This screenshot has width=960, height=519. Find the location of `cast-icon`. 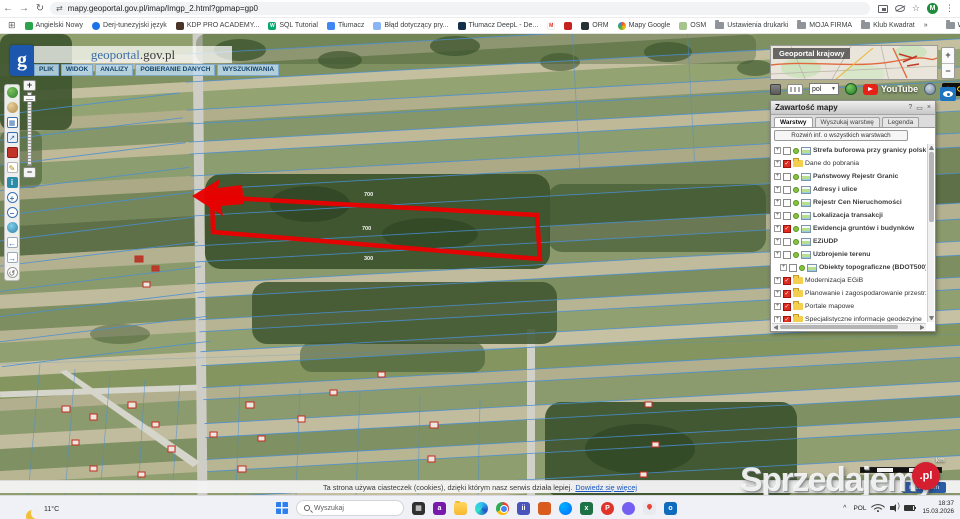

cast-icon is located at coordinates (882, 8).